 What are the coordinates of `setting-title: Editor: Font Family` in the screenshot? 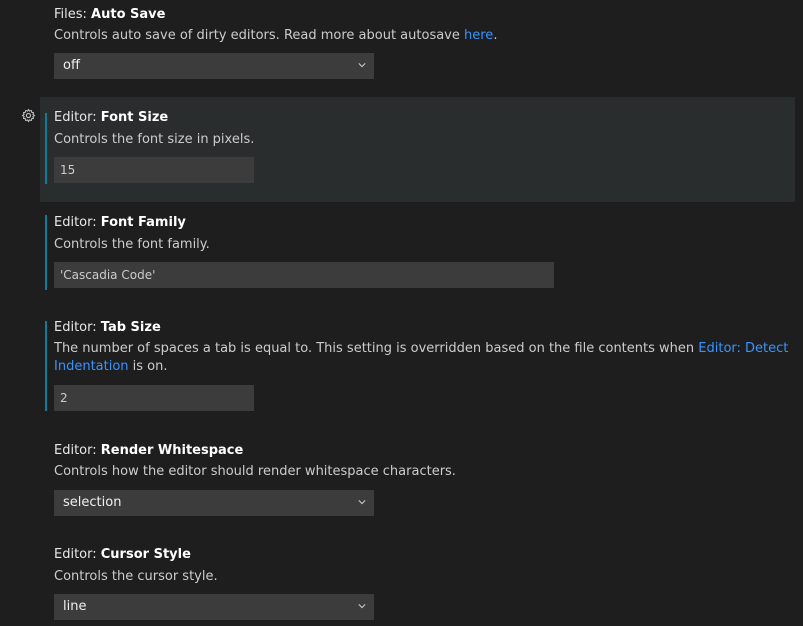 It's located at (120, 222).